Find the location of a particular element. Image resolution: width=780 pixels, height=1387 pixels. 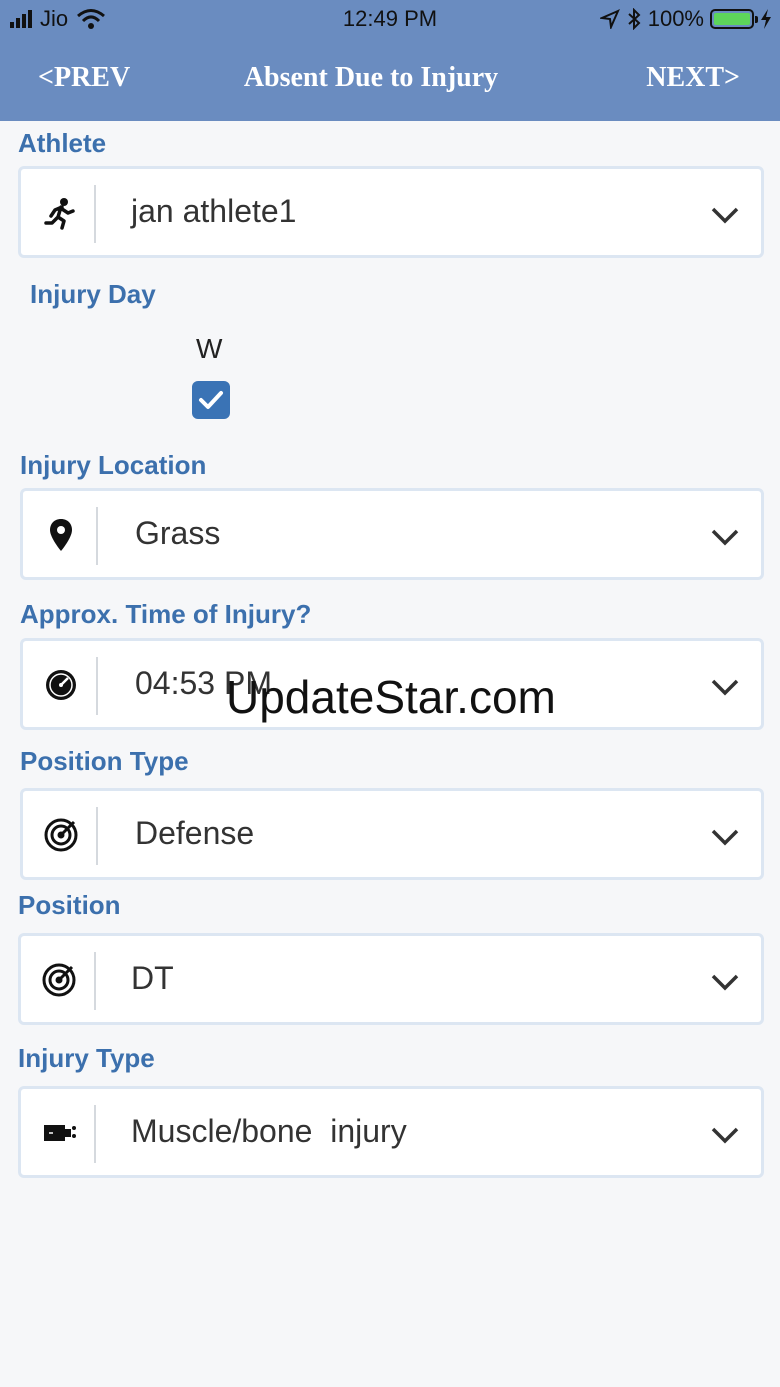

nav-bar: <PREV Absent Due to Injury NEXT> is located at coordinates (390, 80).